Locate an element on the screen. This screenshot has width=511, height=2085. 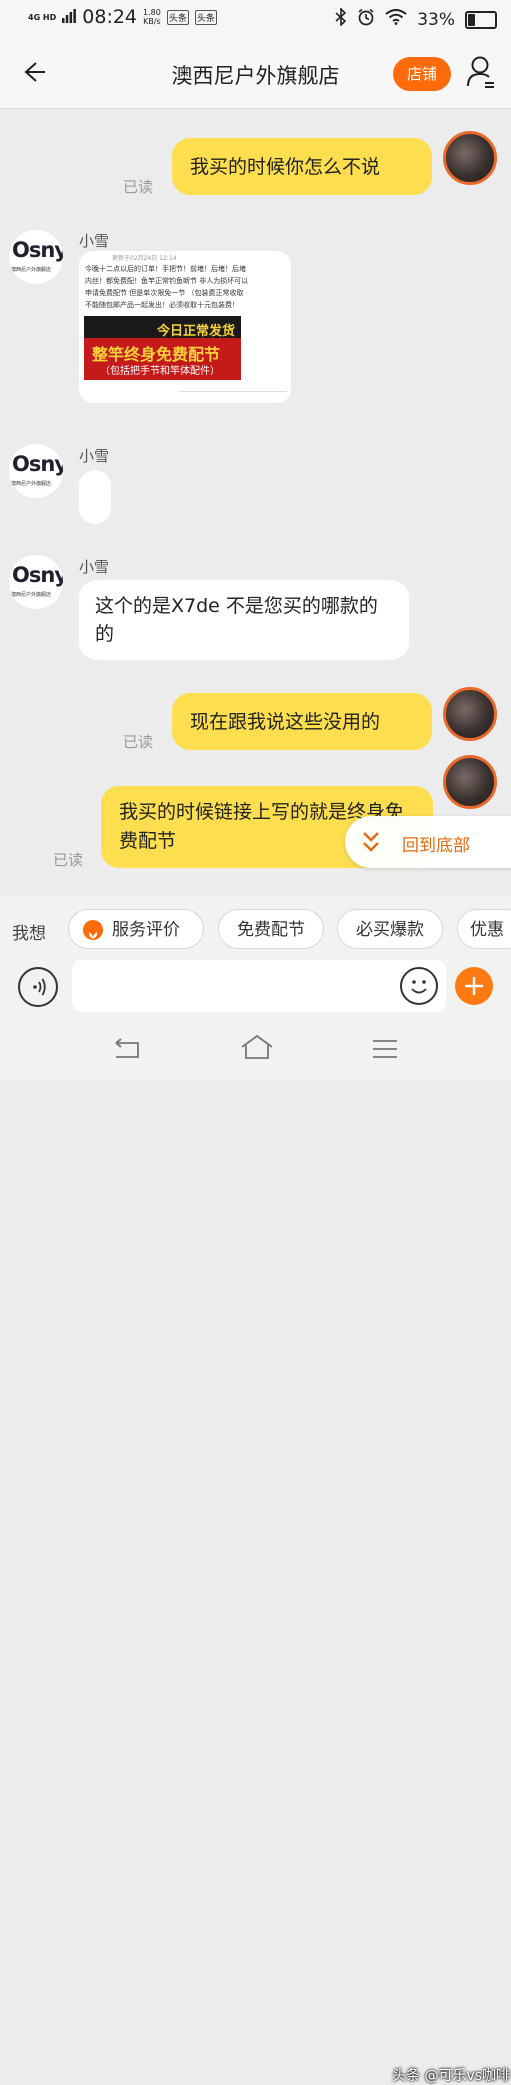
message-bubble-mine: 现在跟我说这些没用的 is located at coordinates (302, 721).